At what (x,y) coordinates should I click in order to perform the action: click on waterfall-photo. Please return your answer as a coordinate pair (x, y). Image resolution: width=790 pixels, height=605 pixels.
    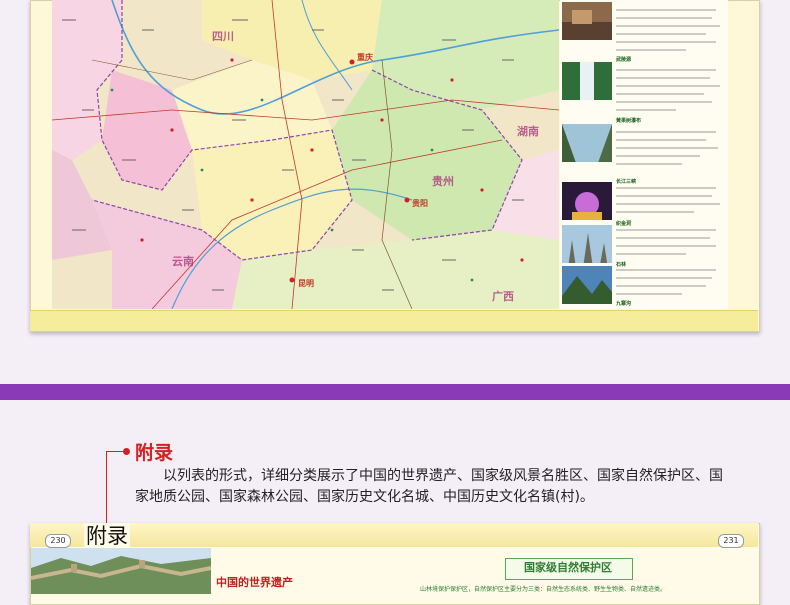
    Looking at the image, I should click on (587, 81).